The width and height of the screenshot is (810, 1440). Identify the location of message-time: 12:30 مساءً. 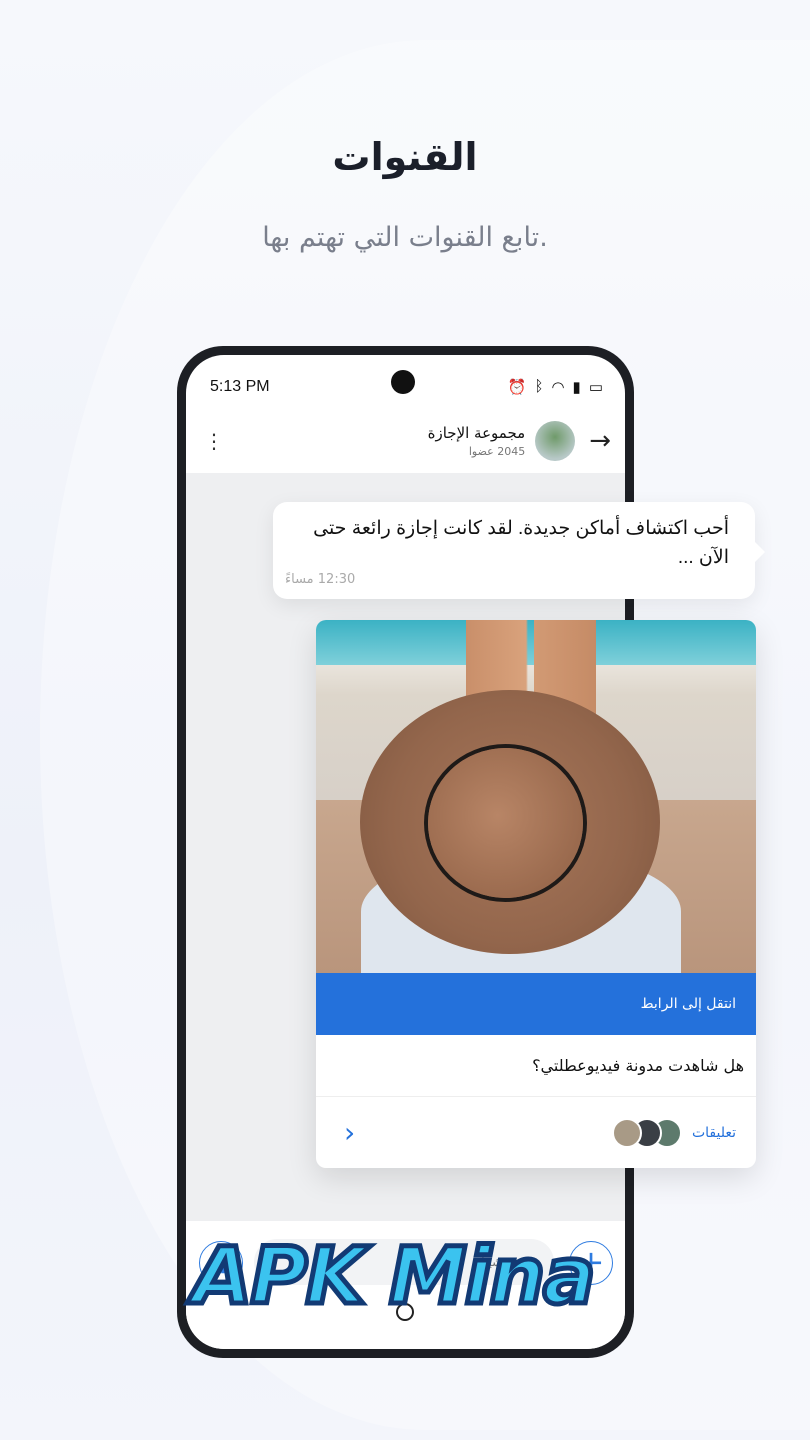
(320, 579).